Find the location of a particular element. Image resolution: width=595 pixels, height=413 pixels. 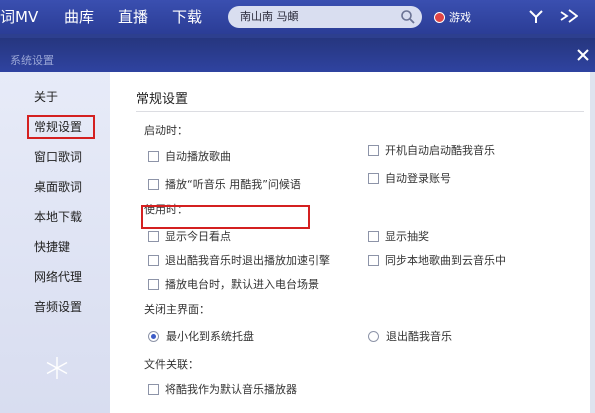

checkbox-auto-login: 自动登录账号 is located at coordinates (409, 178).